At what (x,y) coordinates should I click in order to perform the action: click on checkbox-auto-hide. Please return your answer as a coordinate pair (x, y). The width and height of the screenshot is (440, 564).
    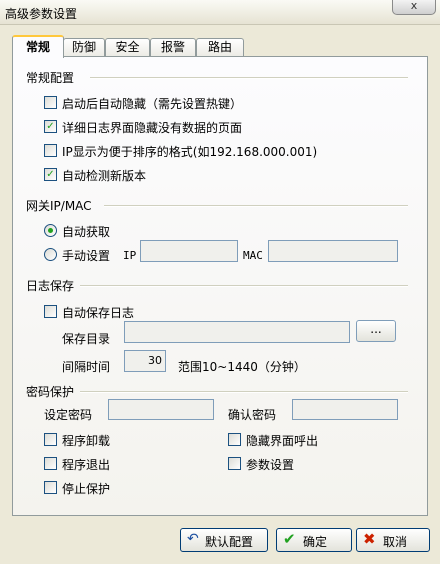
    Looking at the image, I should click on (50, 102).